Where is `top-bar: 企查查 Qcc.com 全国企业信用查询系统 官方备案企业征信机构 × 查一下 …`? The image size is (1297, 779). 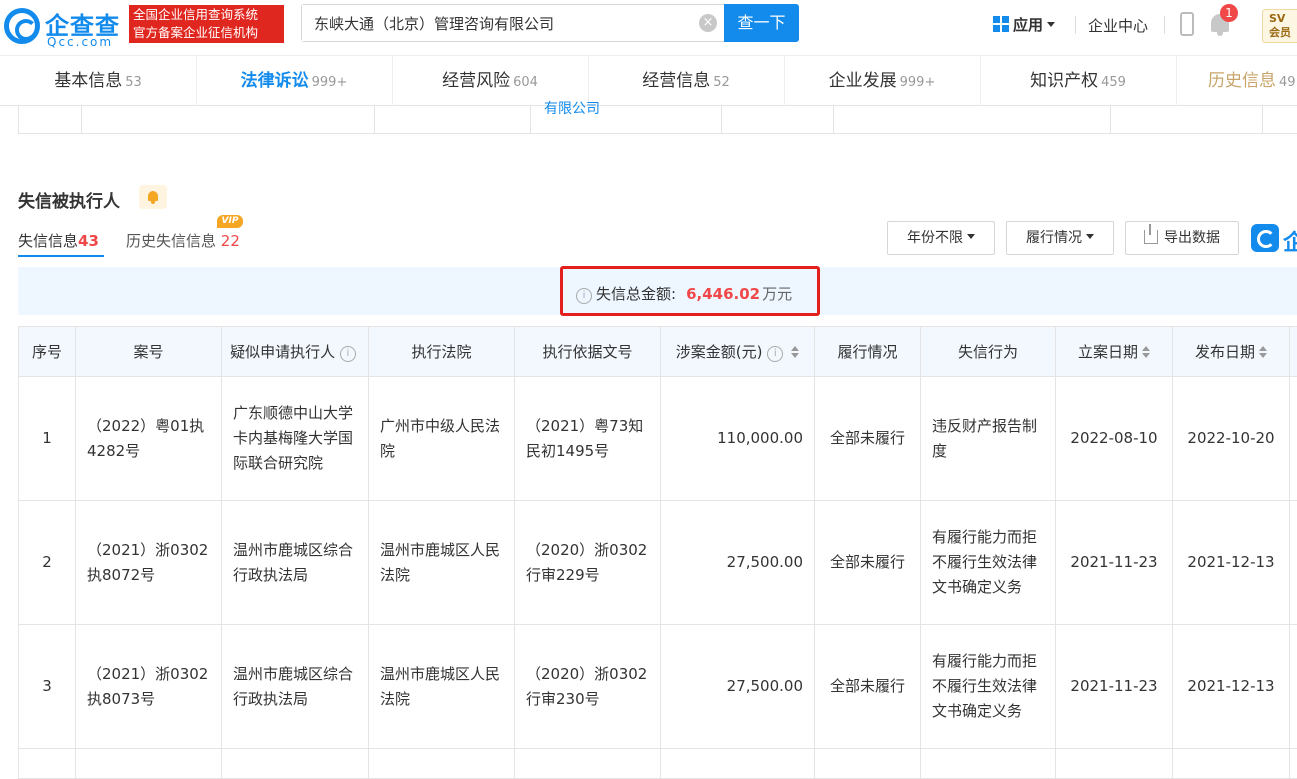
top-bar: 企查查 Qcc.com 全国企业信用查询系统 官方备案企业征信机构 × 查一下 … is located at coordinates (648, 28).